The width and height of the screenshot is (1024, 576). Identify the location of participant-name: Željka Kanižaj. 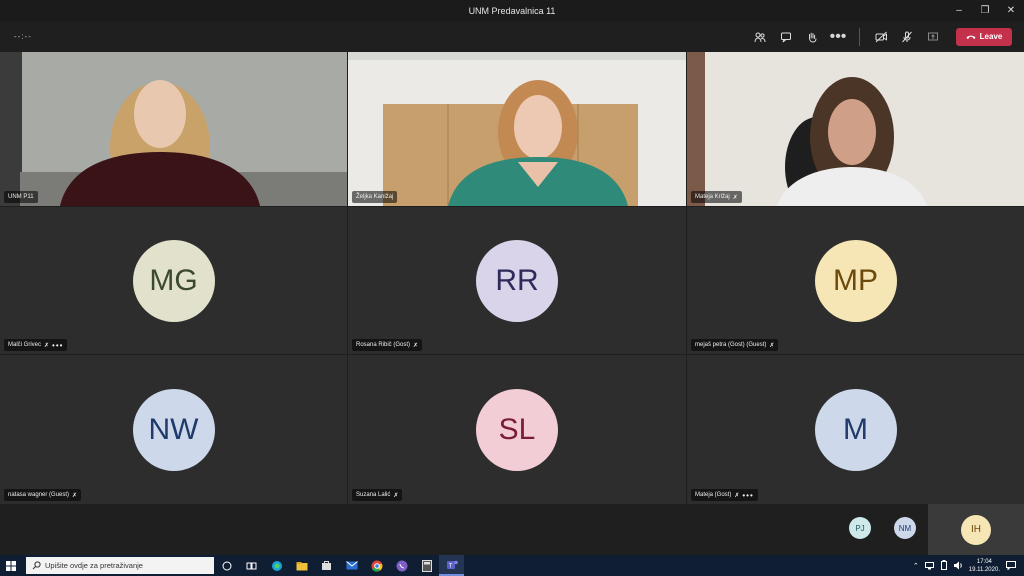
(375, 197).